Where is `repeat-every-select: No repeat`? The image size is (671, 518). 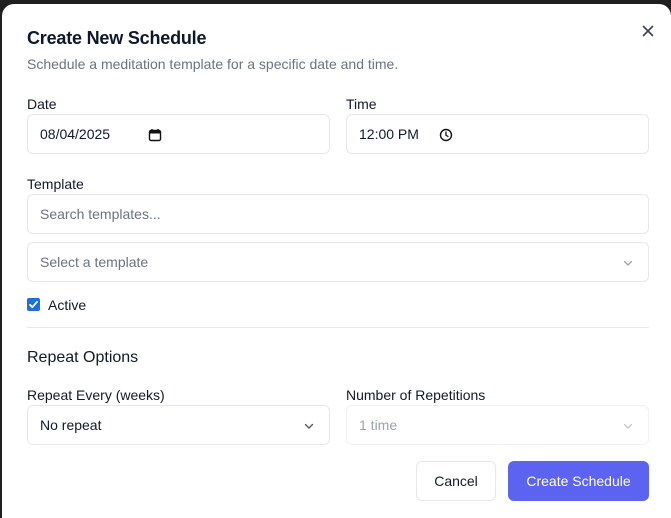
repeat-every-select: No repeat is located at coordinates (178, 425).